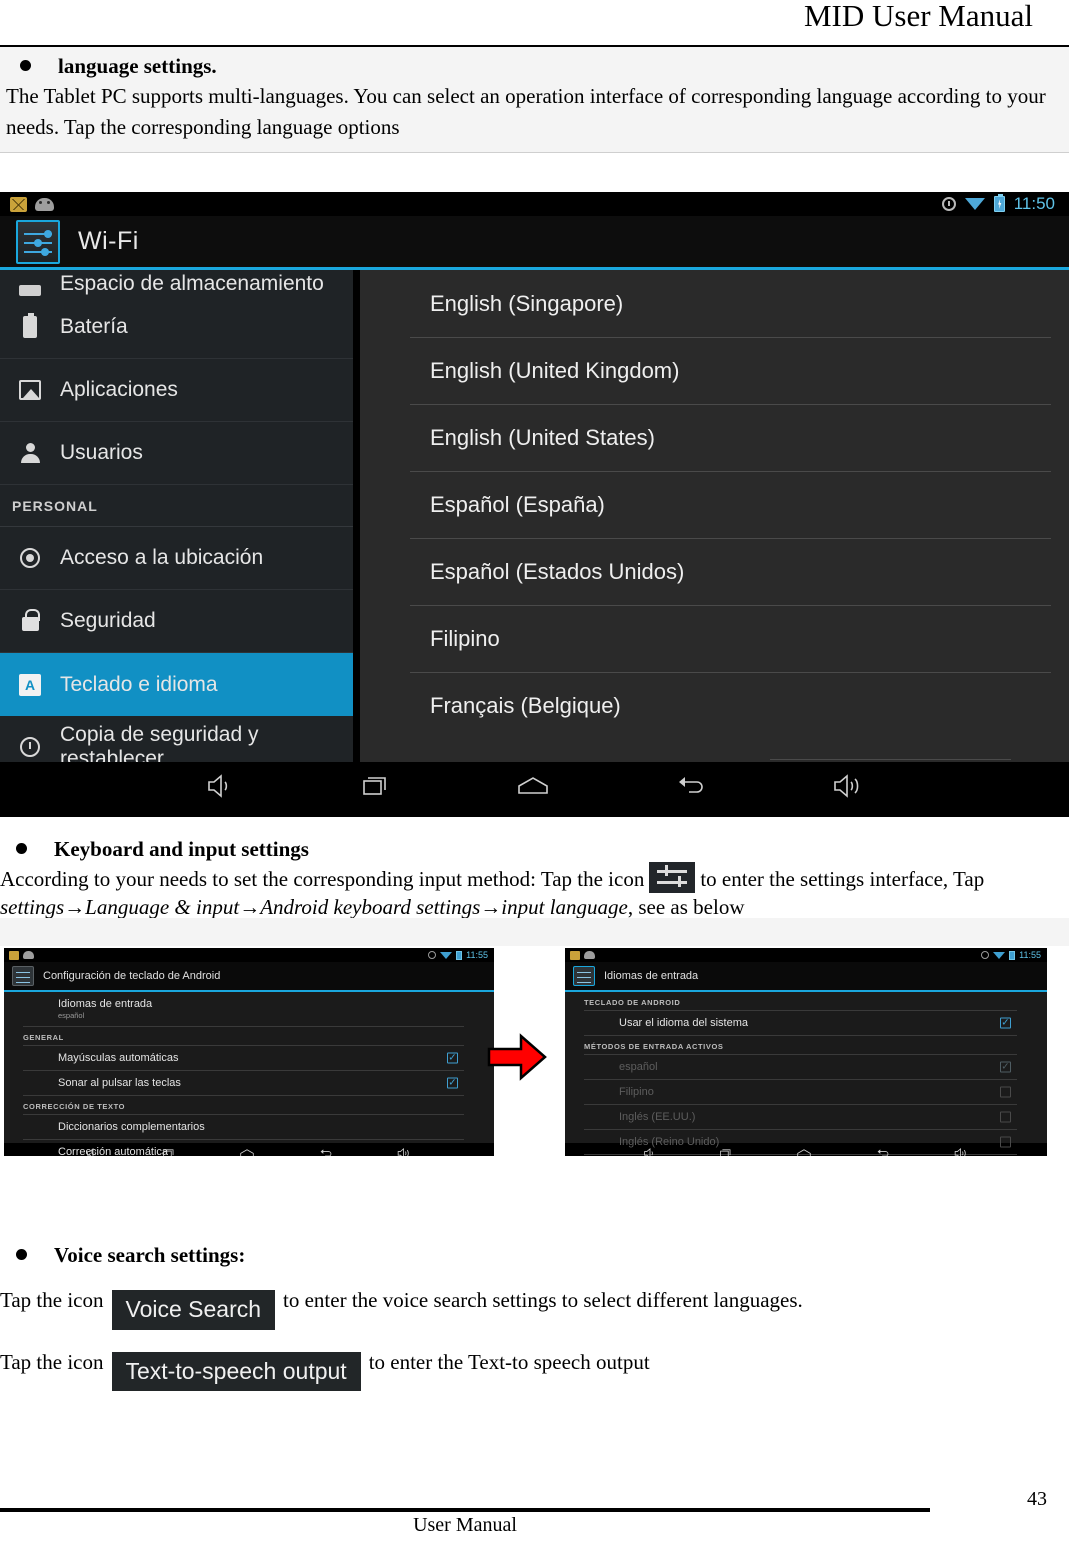  What do you see at coordinates (714, 437) in the screenshot?
I see `language-list-item: English (United States)` at bounding box center [714, 437].